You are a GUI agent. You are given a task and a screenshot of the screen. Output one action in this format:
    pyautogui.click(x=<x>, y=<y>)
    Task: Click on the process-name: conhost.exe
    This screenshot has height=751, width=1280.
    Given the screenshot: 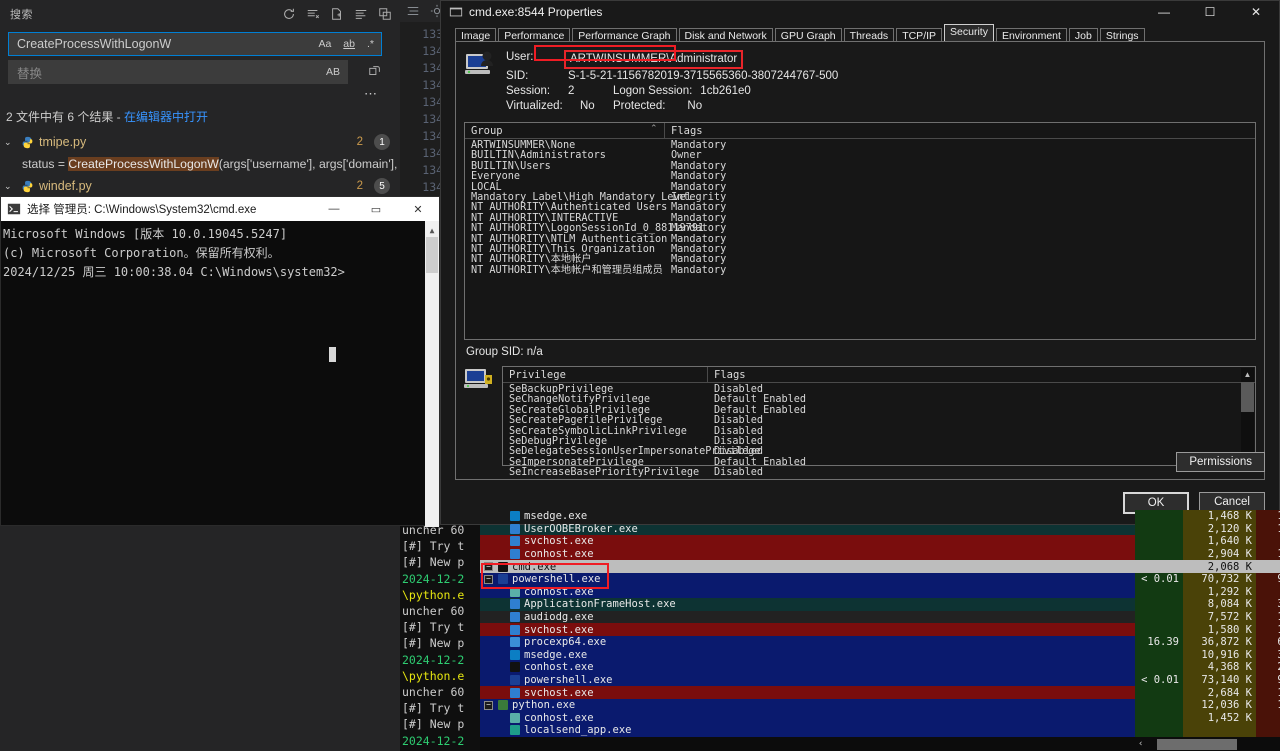 What is the action you would take?
    pyautogui.click(x=559, y=667)
    